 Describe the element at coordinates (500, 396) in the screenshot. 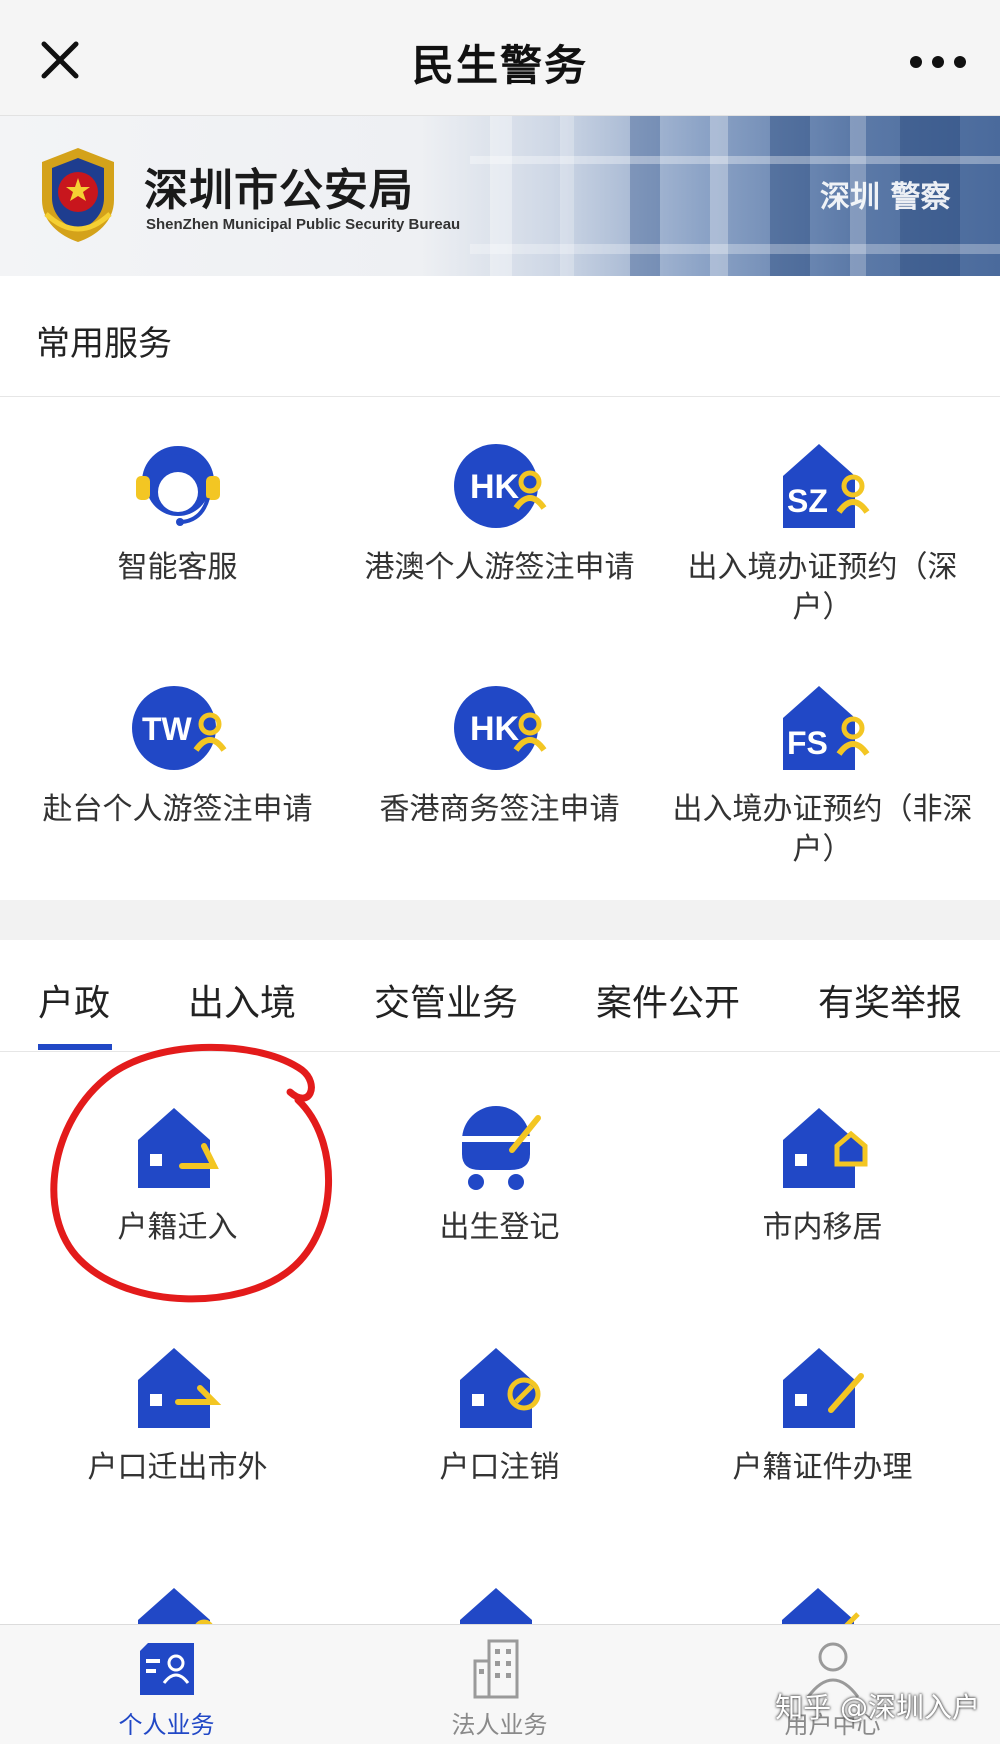

I see `divider` at that location.